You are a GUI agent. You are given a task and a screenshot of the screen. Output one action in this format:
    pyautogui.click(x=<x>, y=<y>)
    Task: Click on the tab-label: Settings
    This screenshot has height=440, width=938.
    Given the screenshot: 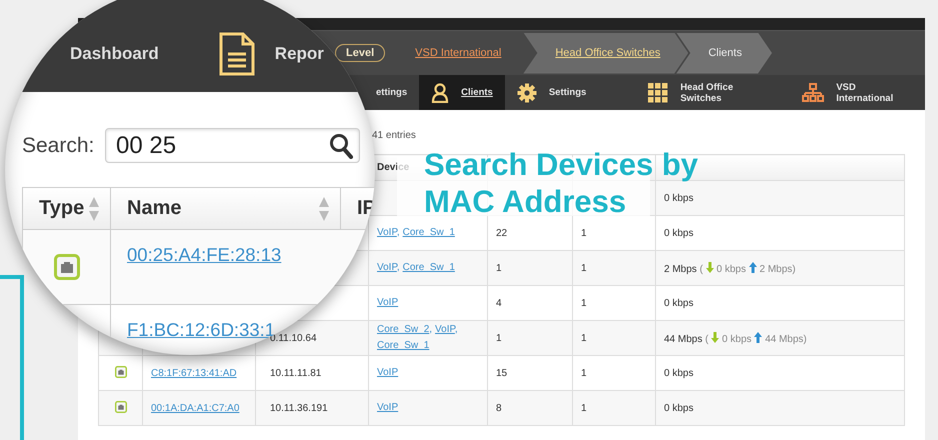 What is the action you would take?
    pyautogui.click(x=567, y=92)
    